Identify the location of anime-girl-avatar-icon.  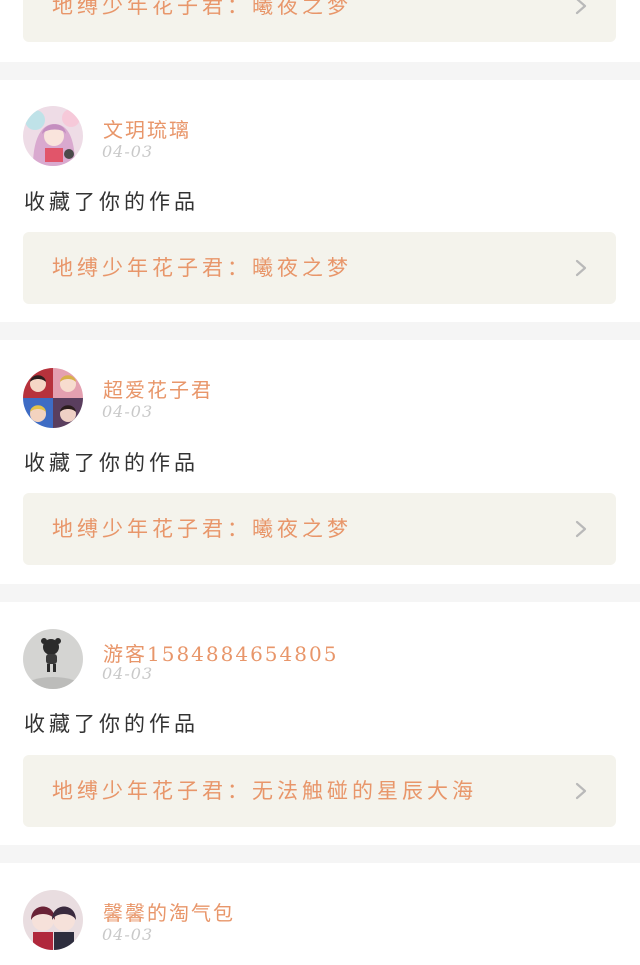
(53, 136).